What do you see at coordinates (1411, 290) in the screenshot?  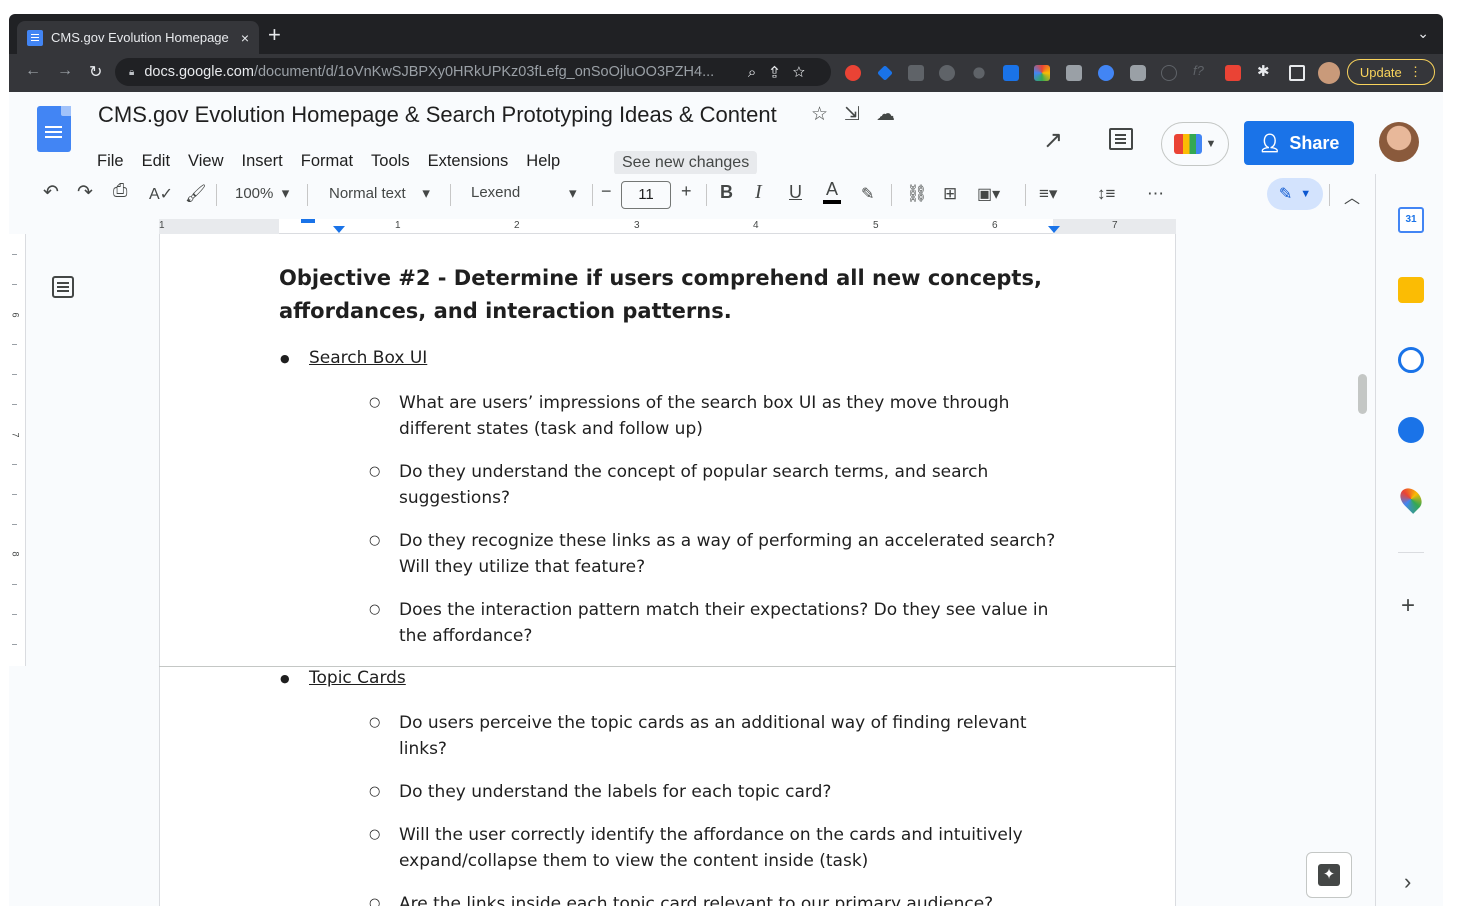 I see `keep-icon` at bounding box center [1411, 290].